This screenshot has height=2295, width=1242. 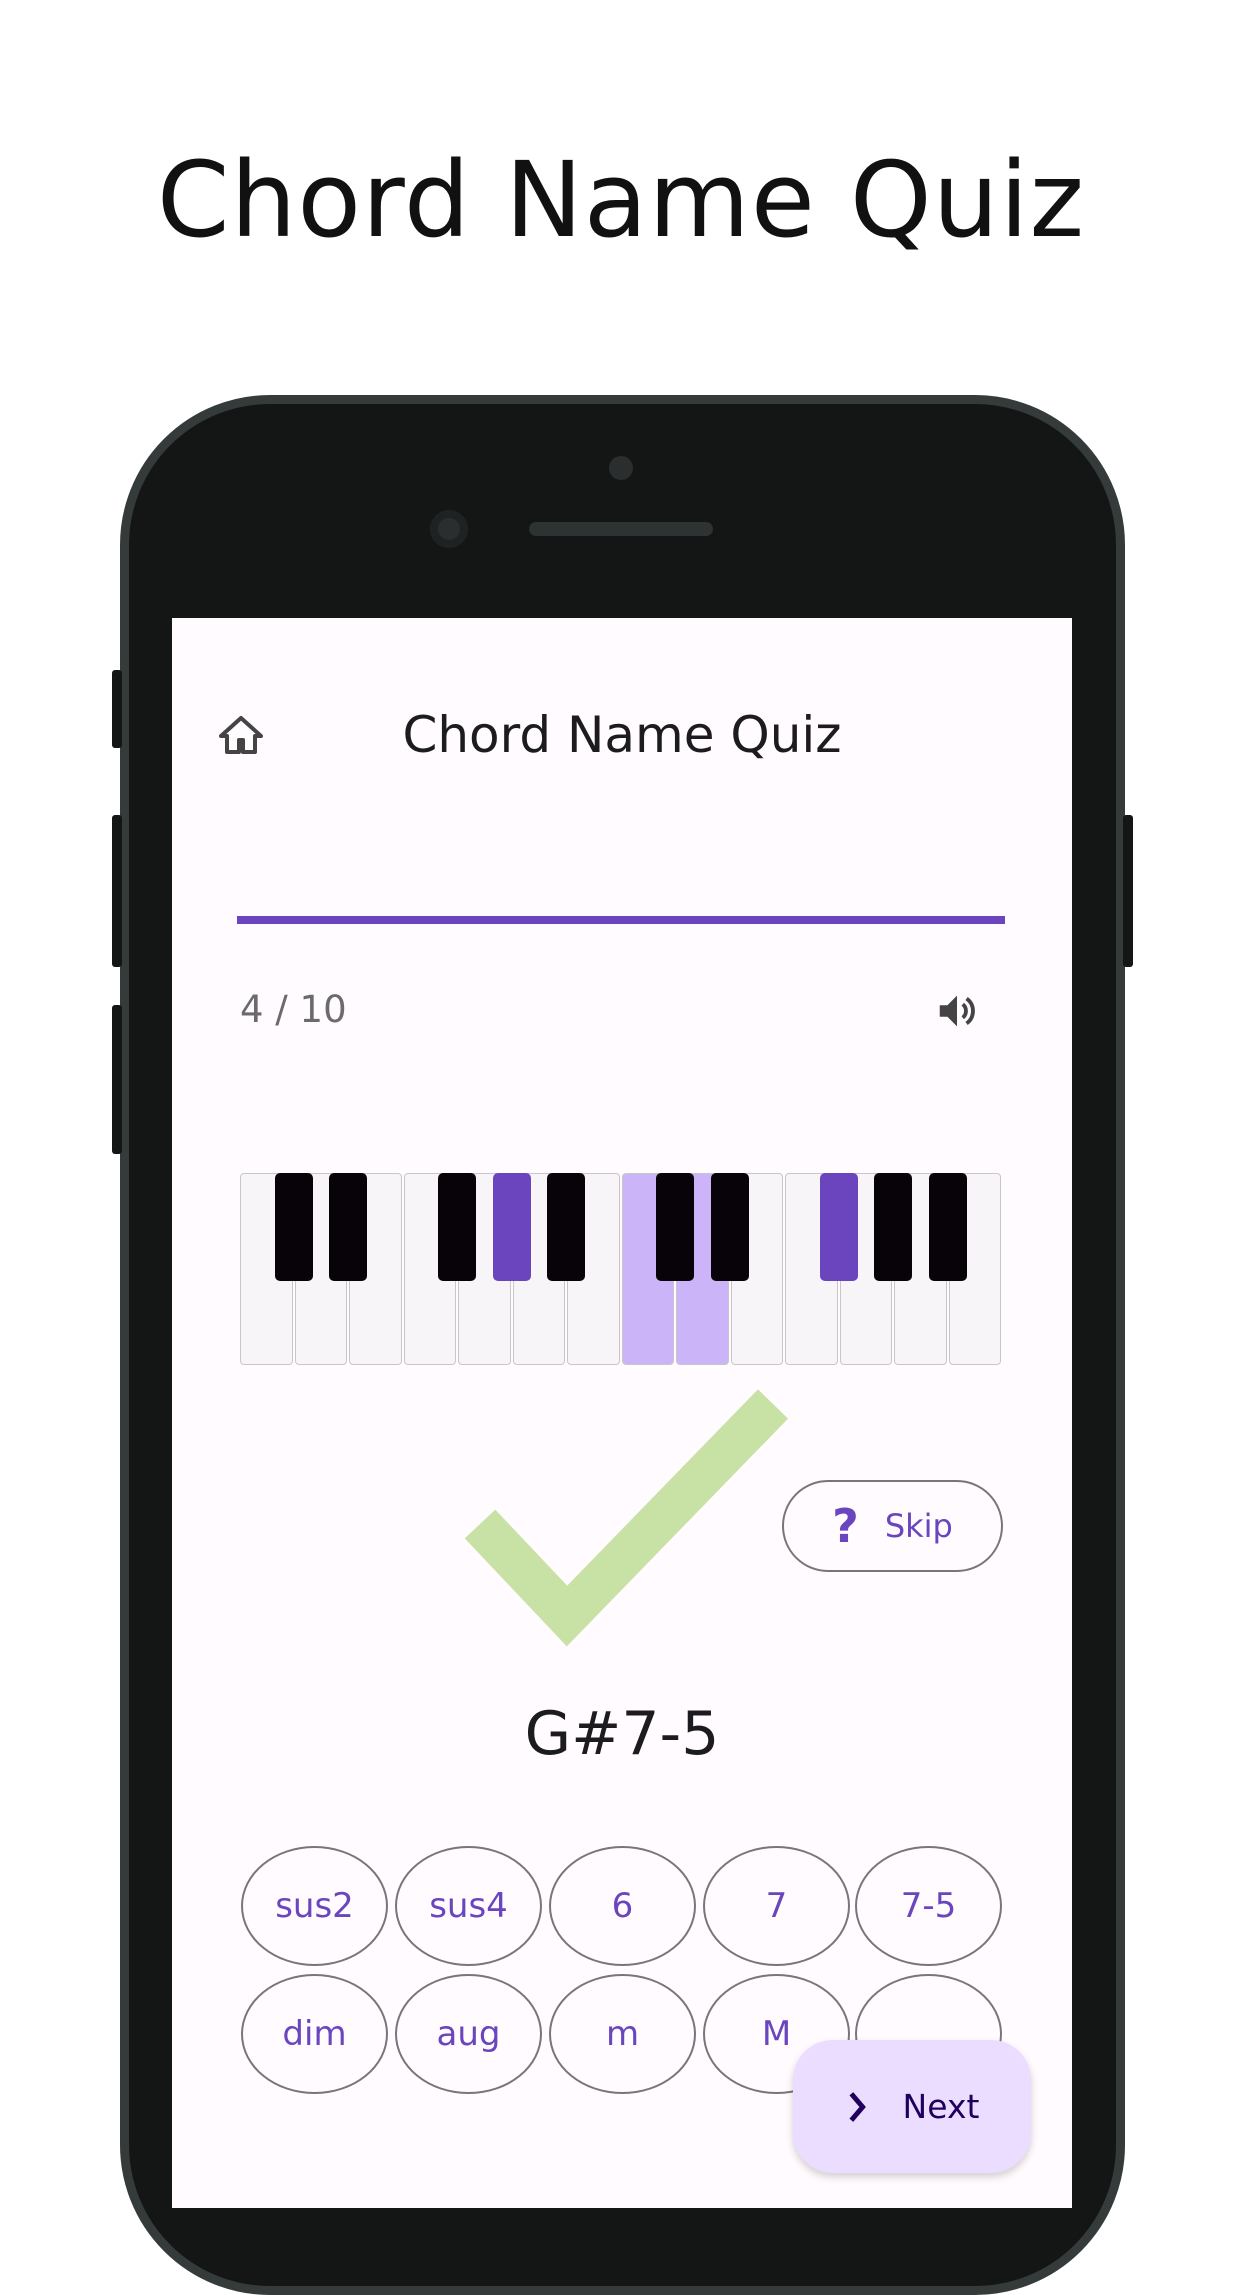 I want to click on chevron-right-icon, so click(x=857, y=2106).